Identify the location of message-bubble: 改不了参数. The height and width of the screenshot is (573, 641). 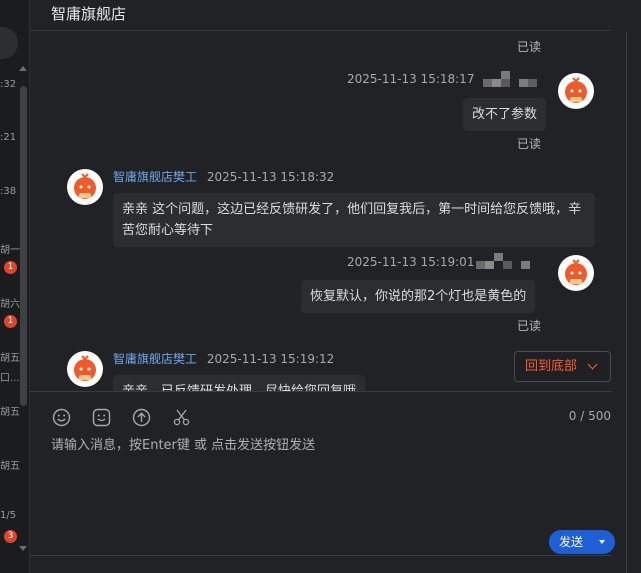
(505, 114).